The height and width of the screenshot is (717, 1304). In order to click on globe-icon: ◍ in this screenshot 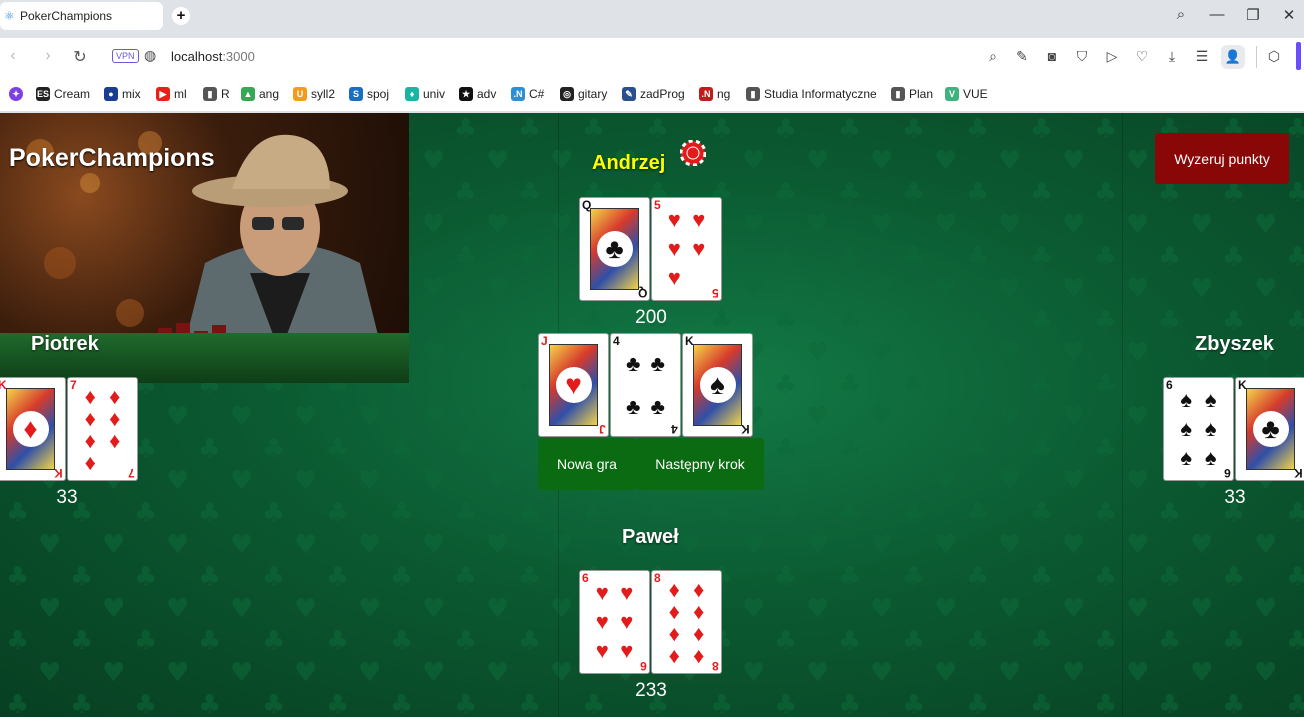, I will do `click(150, 55)`.